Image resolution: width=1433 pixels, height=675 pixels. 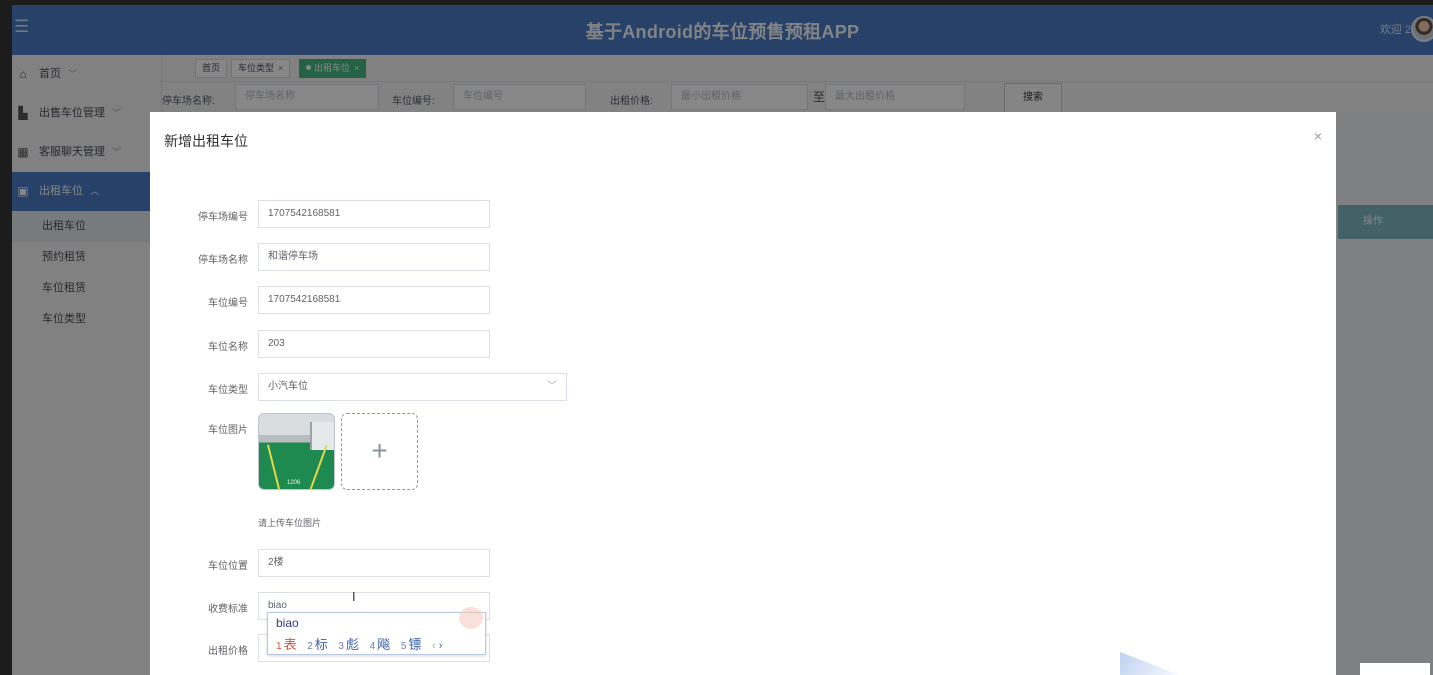 I want to click on plus-icon: +, so click(x=379, y=450).